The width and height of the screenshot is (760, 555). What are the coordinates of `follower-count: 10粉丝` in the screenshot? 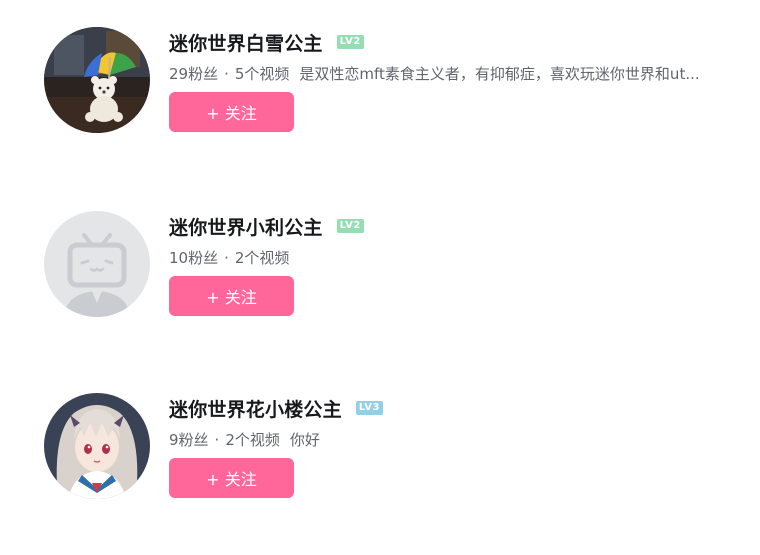 It's located at (194, 258).